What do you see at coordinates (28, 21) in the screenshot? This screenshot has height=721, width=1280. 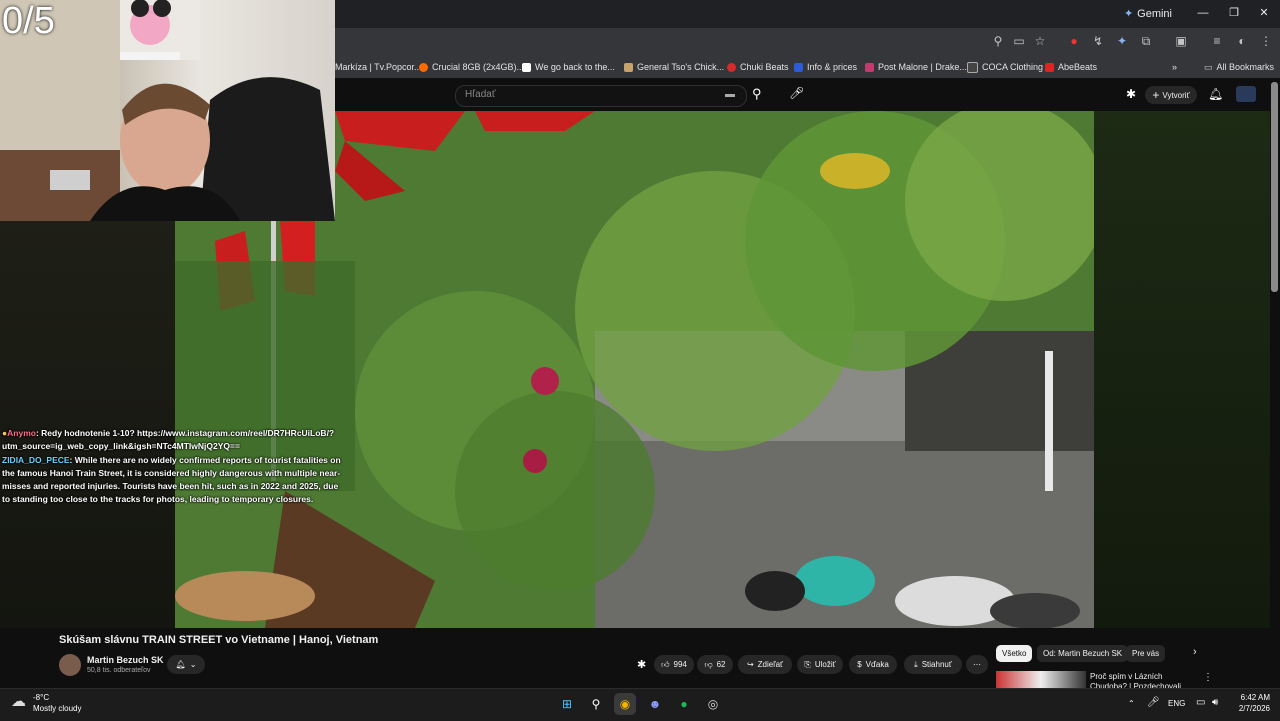 I see `counter-overlay: 0/5` at bounding box center [28, 21].